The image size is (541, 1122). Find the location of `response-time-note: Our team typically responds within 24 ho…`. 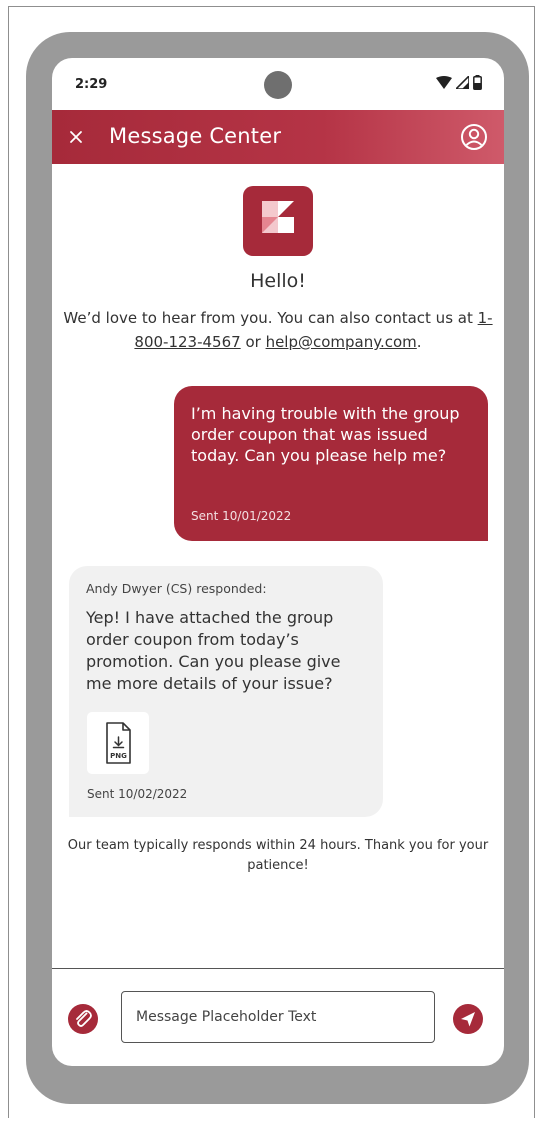

response-time-note: Our team typically responds within 24 ho… is located at coordinates (278, 855).